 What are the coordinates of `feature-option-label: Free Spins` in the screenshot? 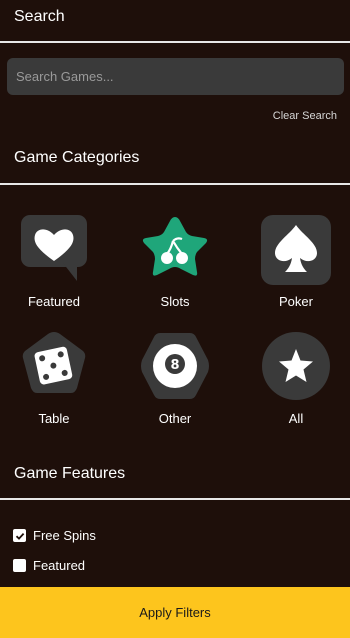 It's located at (64, 535).